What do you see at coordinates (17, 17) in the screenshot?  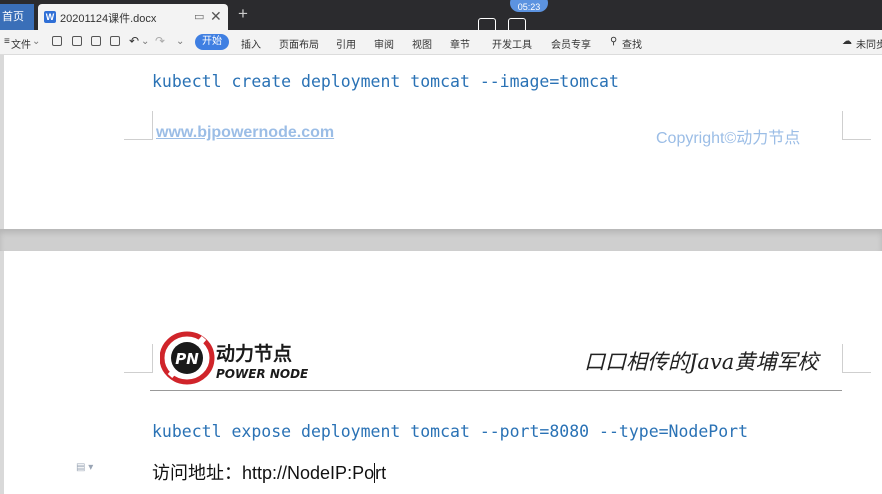 I see `tab-home: 首页` at bounding box center [17, 17].